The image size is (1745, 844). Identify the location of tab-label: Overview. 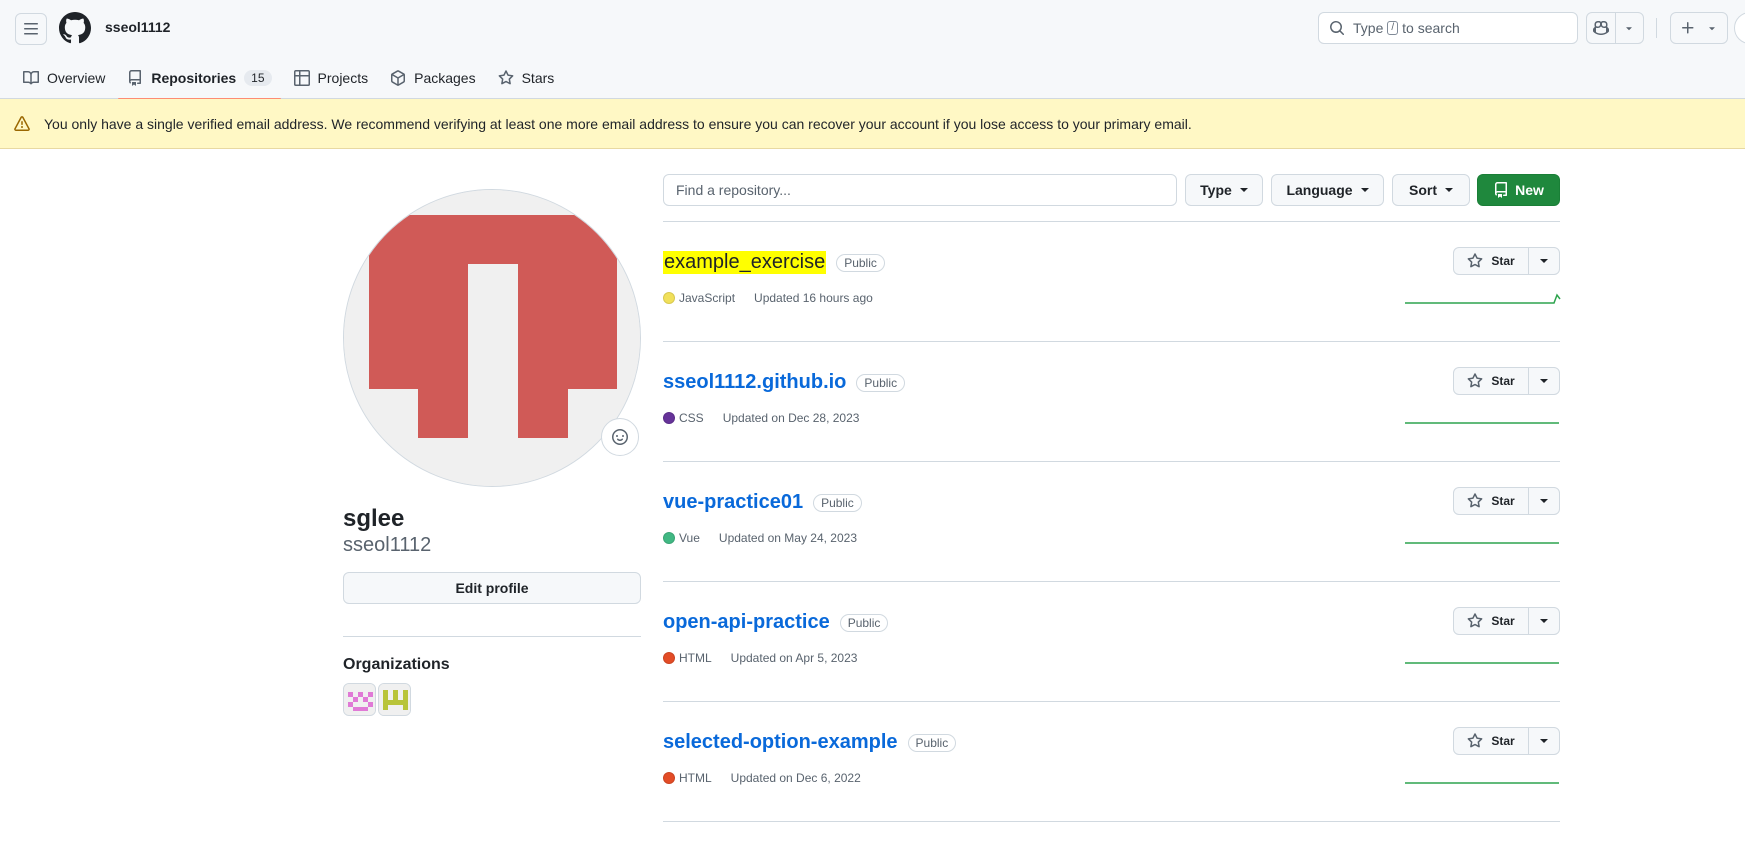
(76, 77).